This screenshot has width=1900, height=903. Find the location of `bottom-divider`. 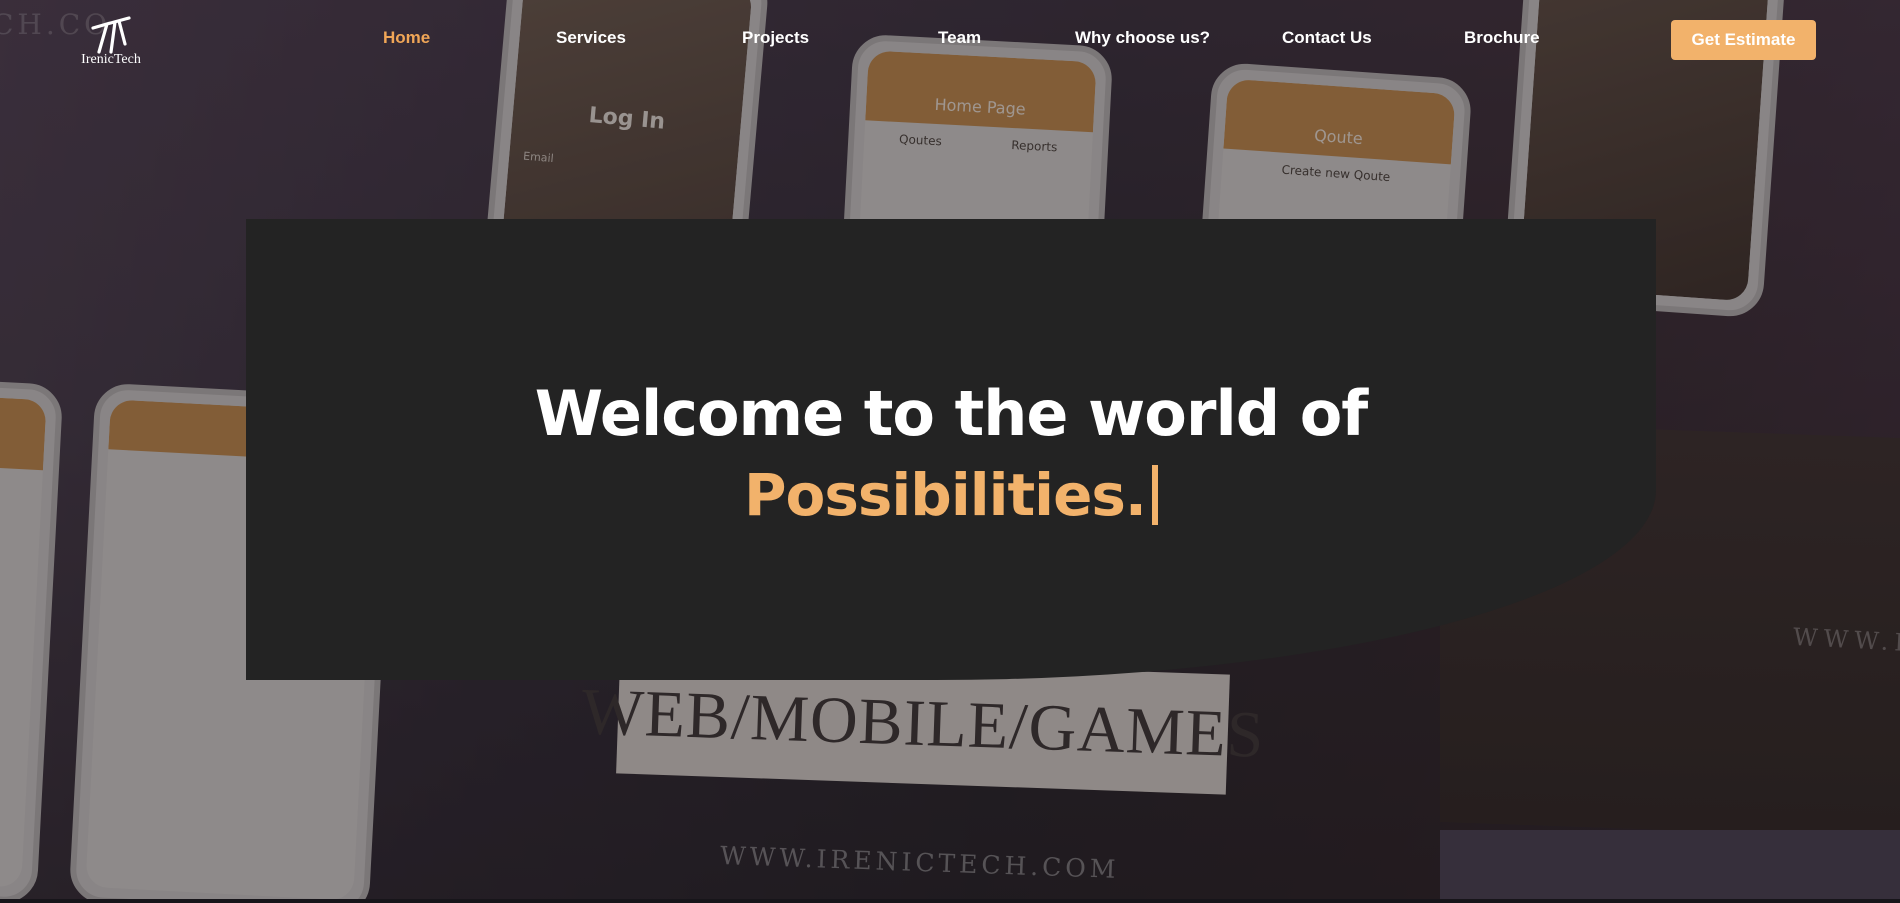

bottom-divider is located at coordinates (950, 901).